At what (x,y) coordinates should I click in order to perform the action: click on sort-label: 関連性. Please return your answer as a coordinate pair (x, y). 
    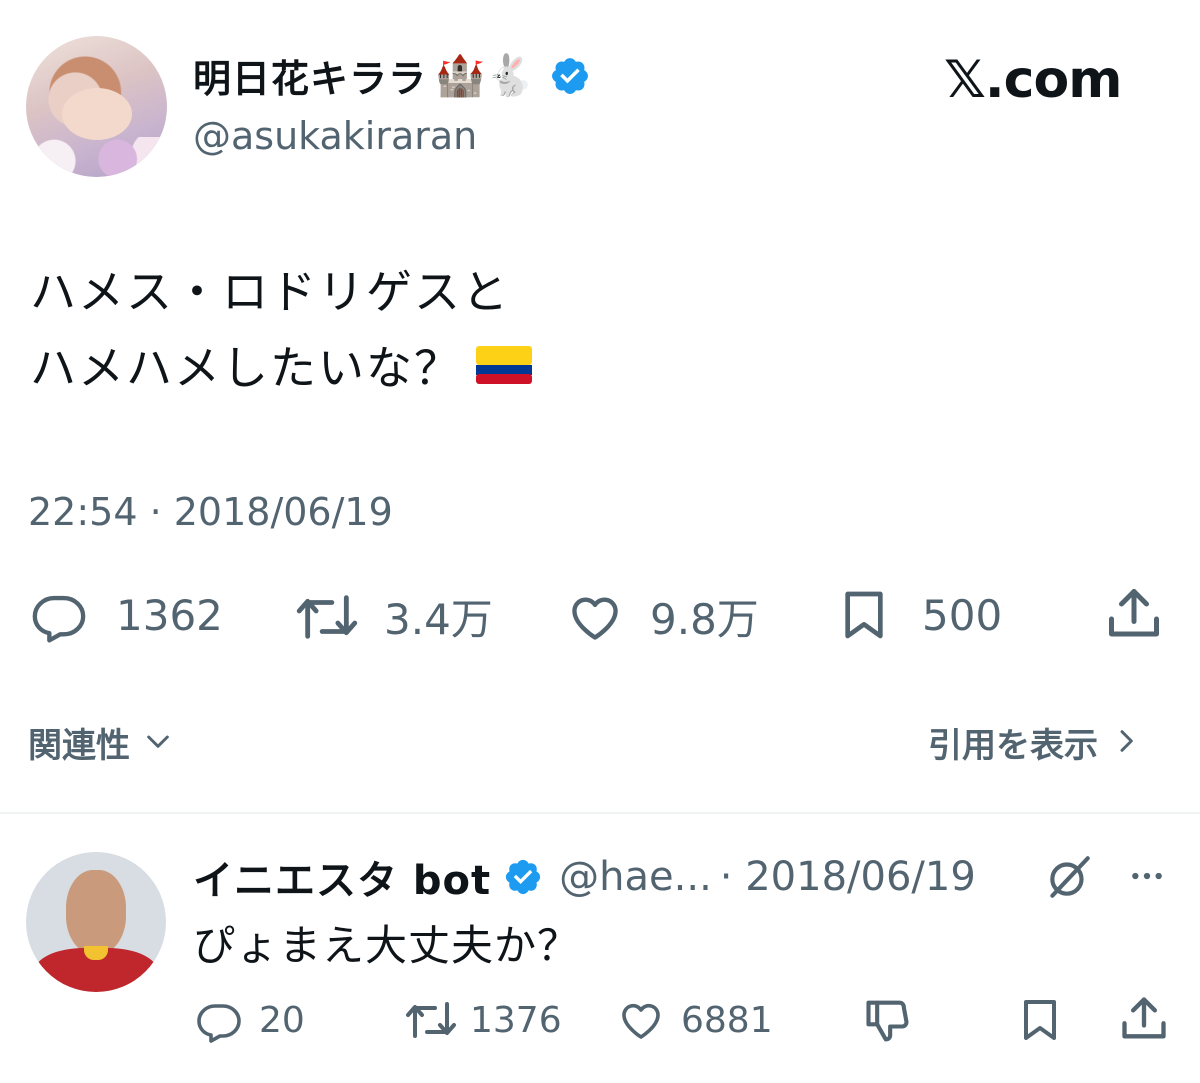
    Looking at the image, I should click on (79, 746).